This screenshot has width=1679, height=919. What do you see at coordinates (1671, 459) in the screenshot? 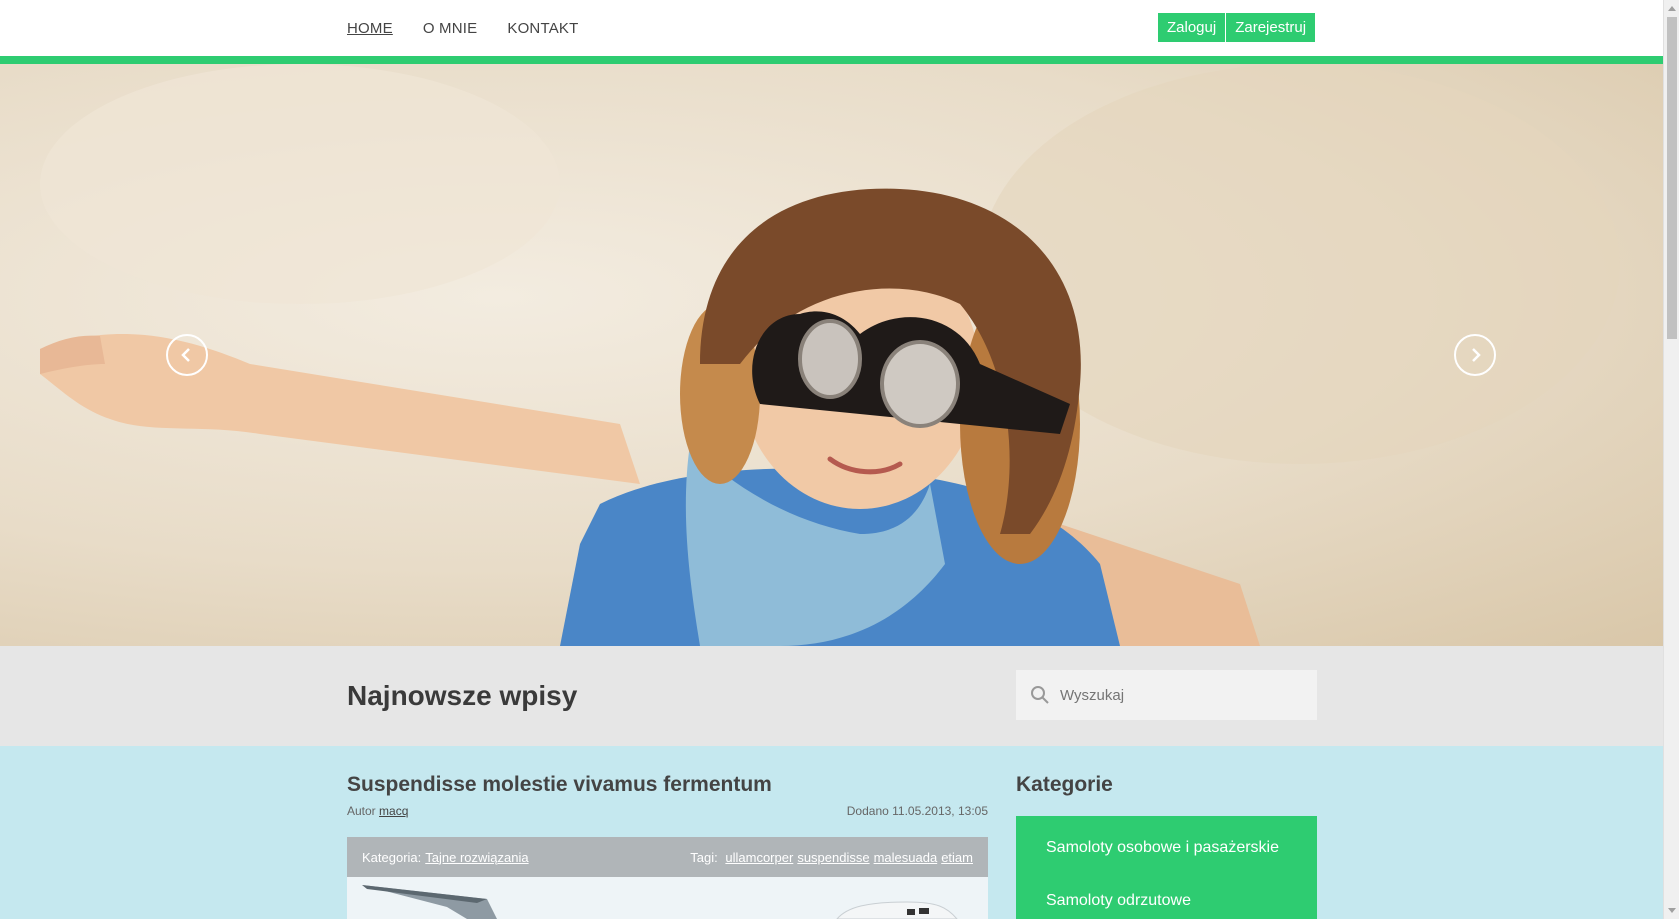
I see `page-scrollbar` at bounding box center [1671, 459].